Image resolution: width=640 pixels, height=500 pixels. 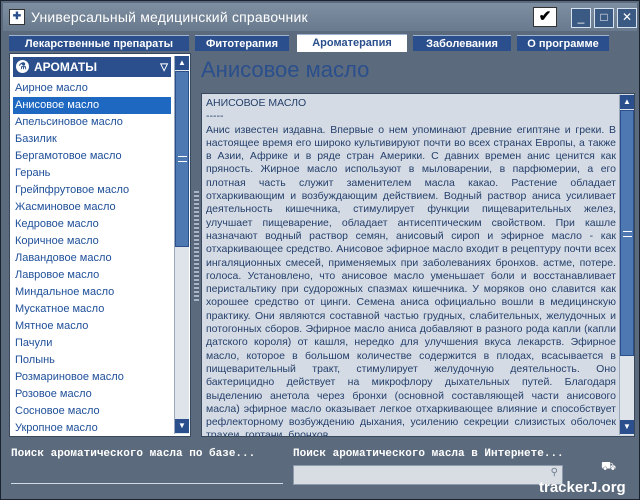 What do you see at coordinates (92, 394) in the screenshot?
I see `aroma-list-item: Розовое масло` at bounding box center [92, 394].